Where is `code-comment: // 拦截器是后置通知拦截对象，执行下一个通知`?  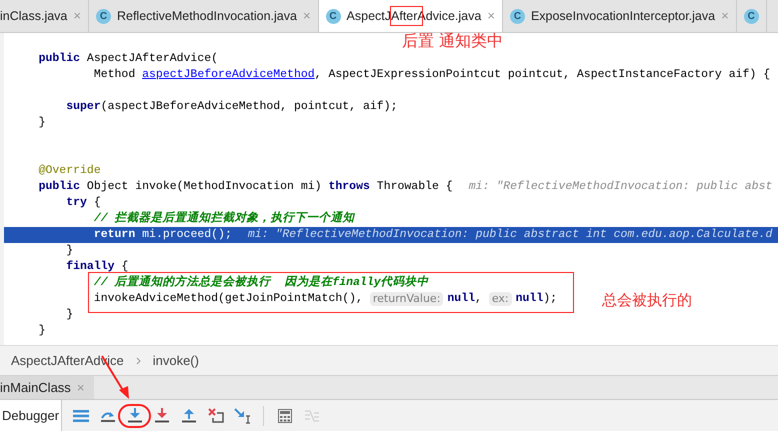 code-comment: // 拦截器是后置通知拦截对象，执行下一个通知 is located at coordinates (223, 219).